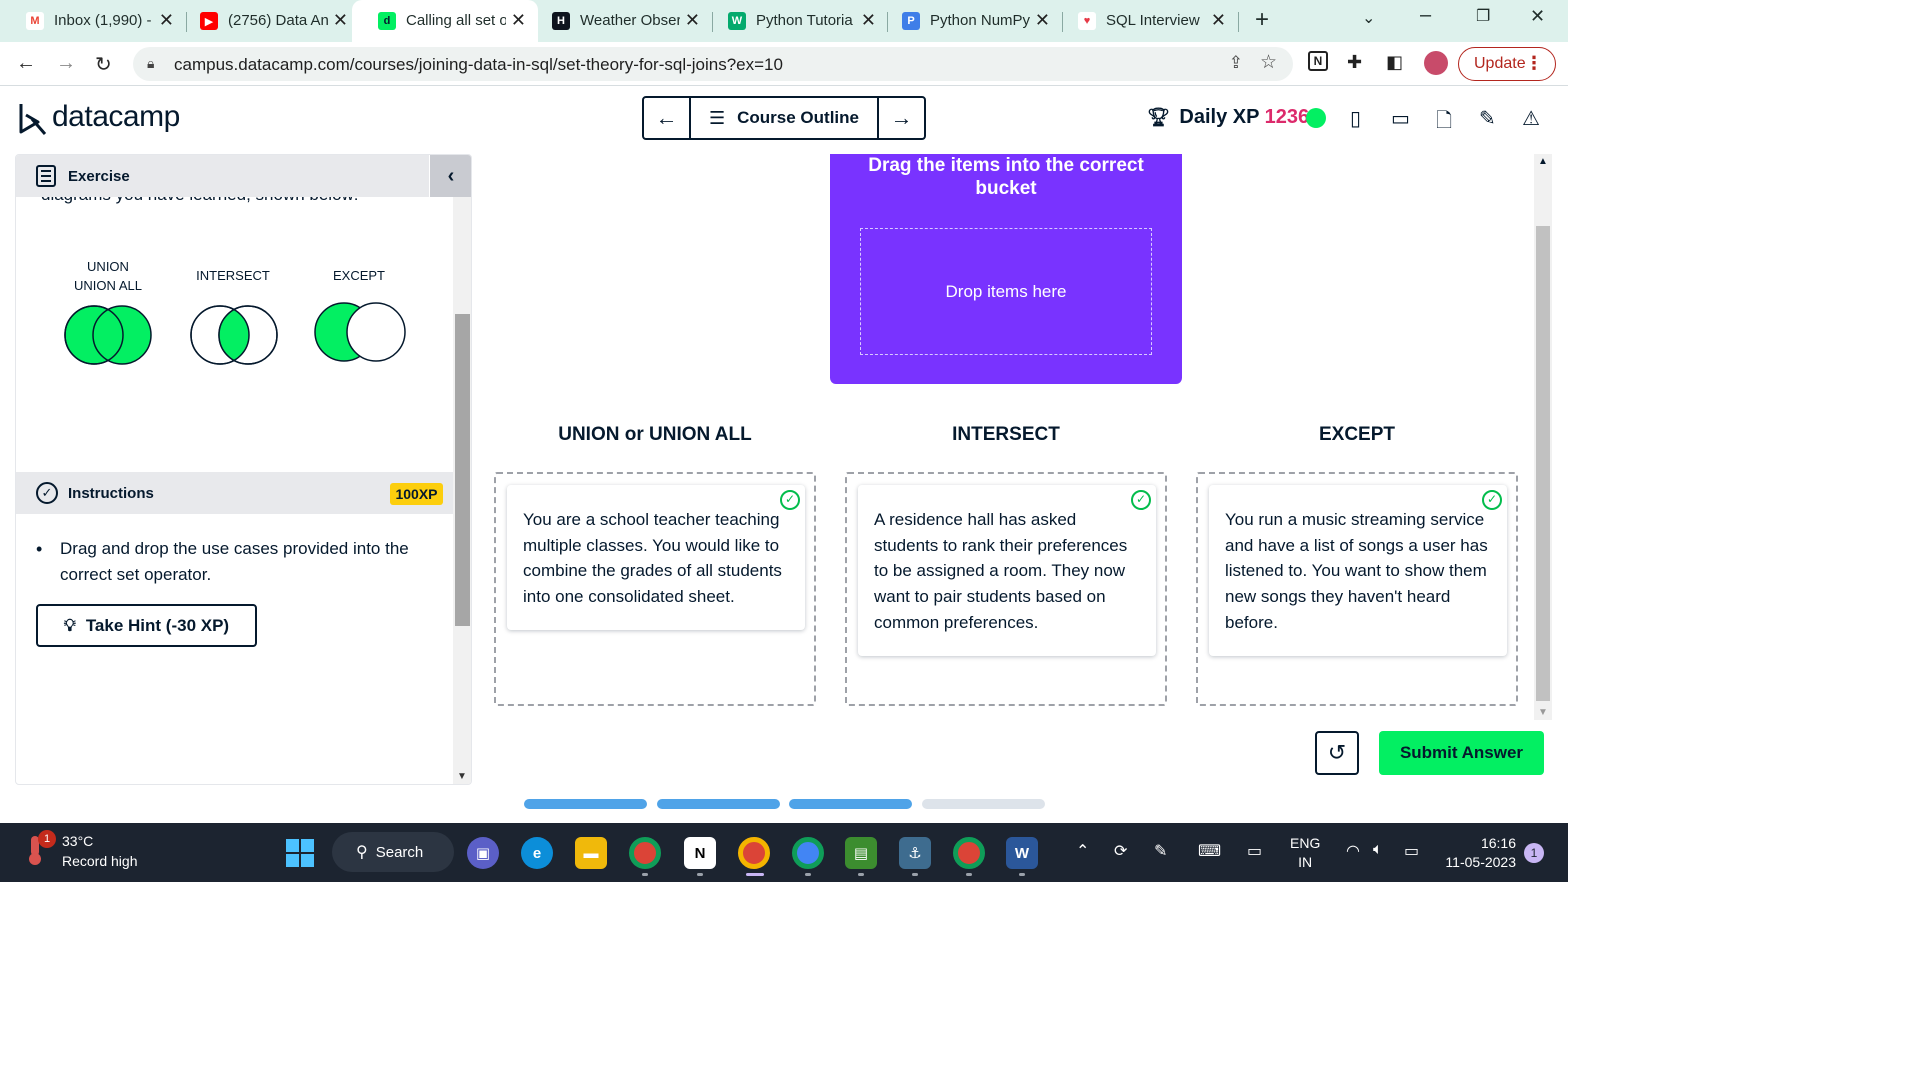 The width and height of the screenshot is (1920, 1080). What do you see at coordinates (111, 493) in the screenshot?
I see `instructions-label: Instructions` at bounding box center [111, 493].